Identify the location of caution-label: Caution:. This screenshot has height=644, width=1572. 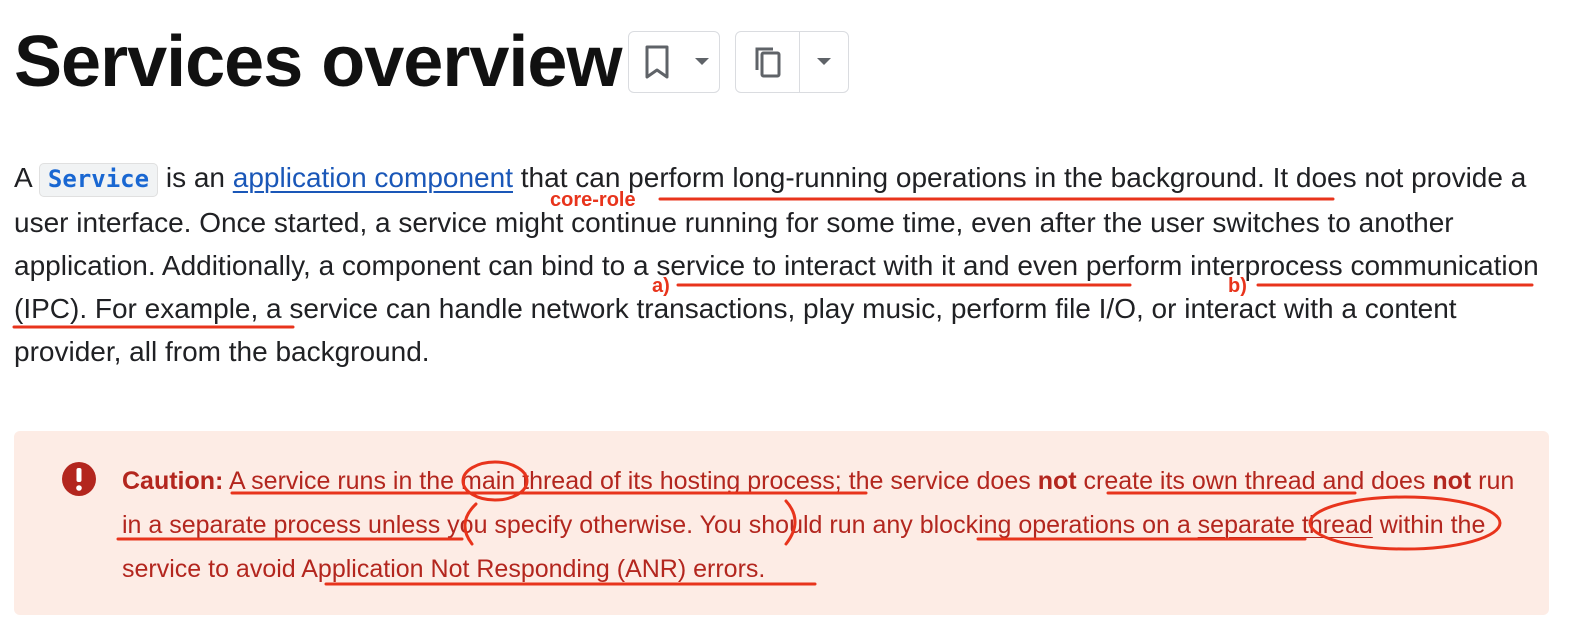
(173, 481).